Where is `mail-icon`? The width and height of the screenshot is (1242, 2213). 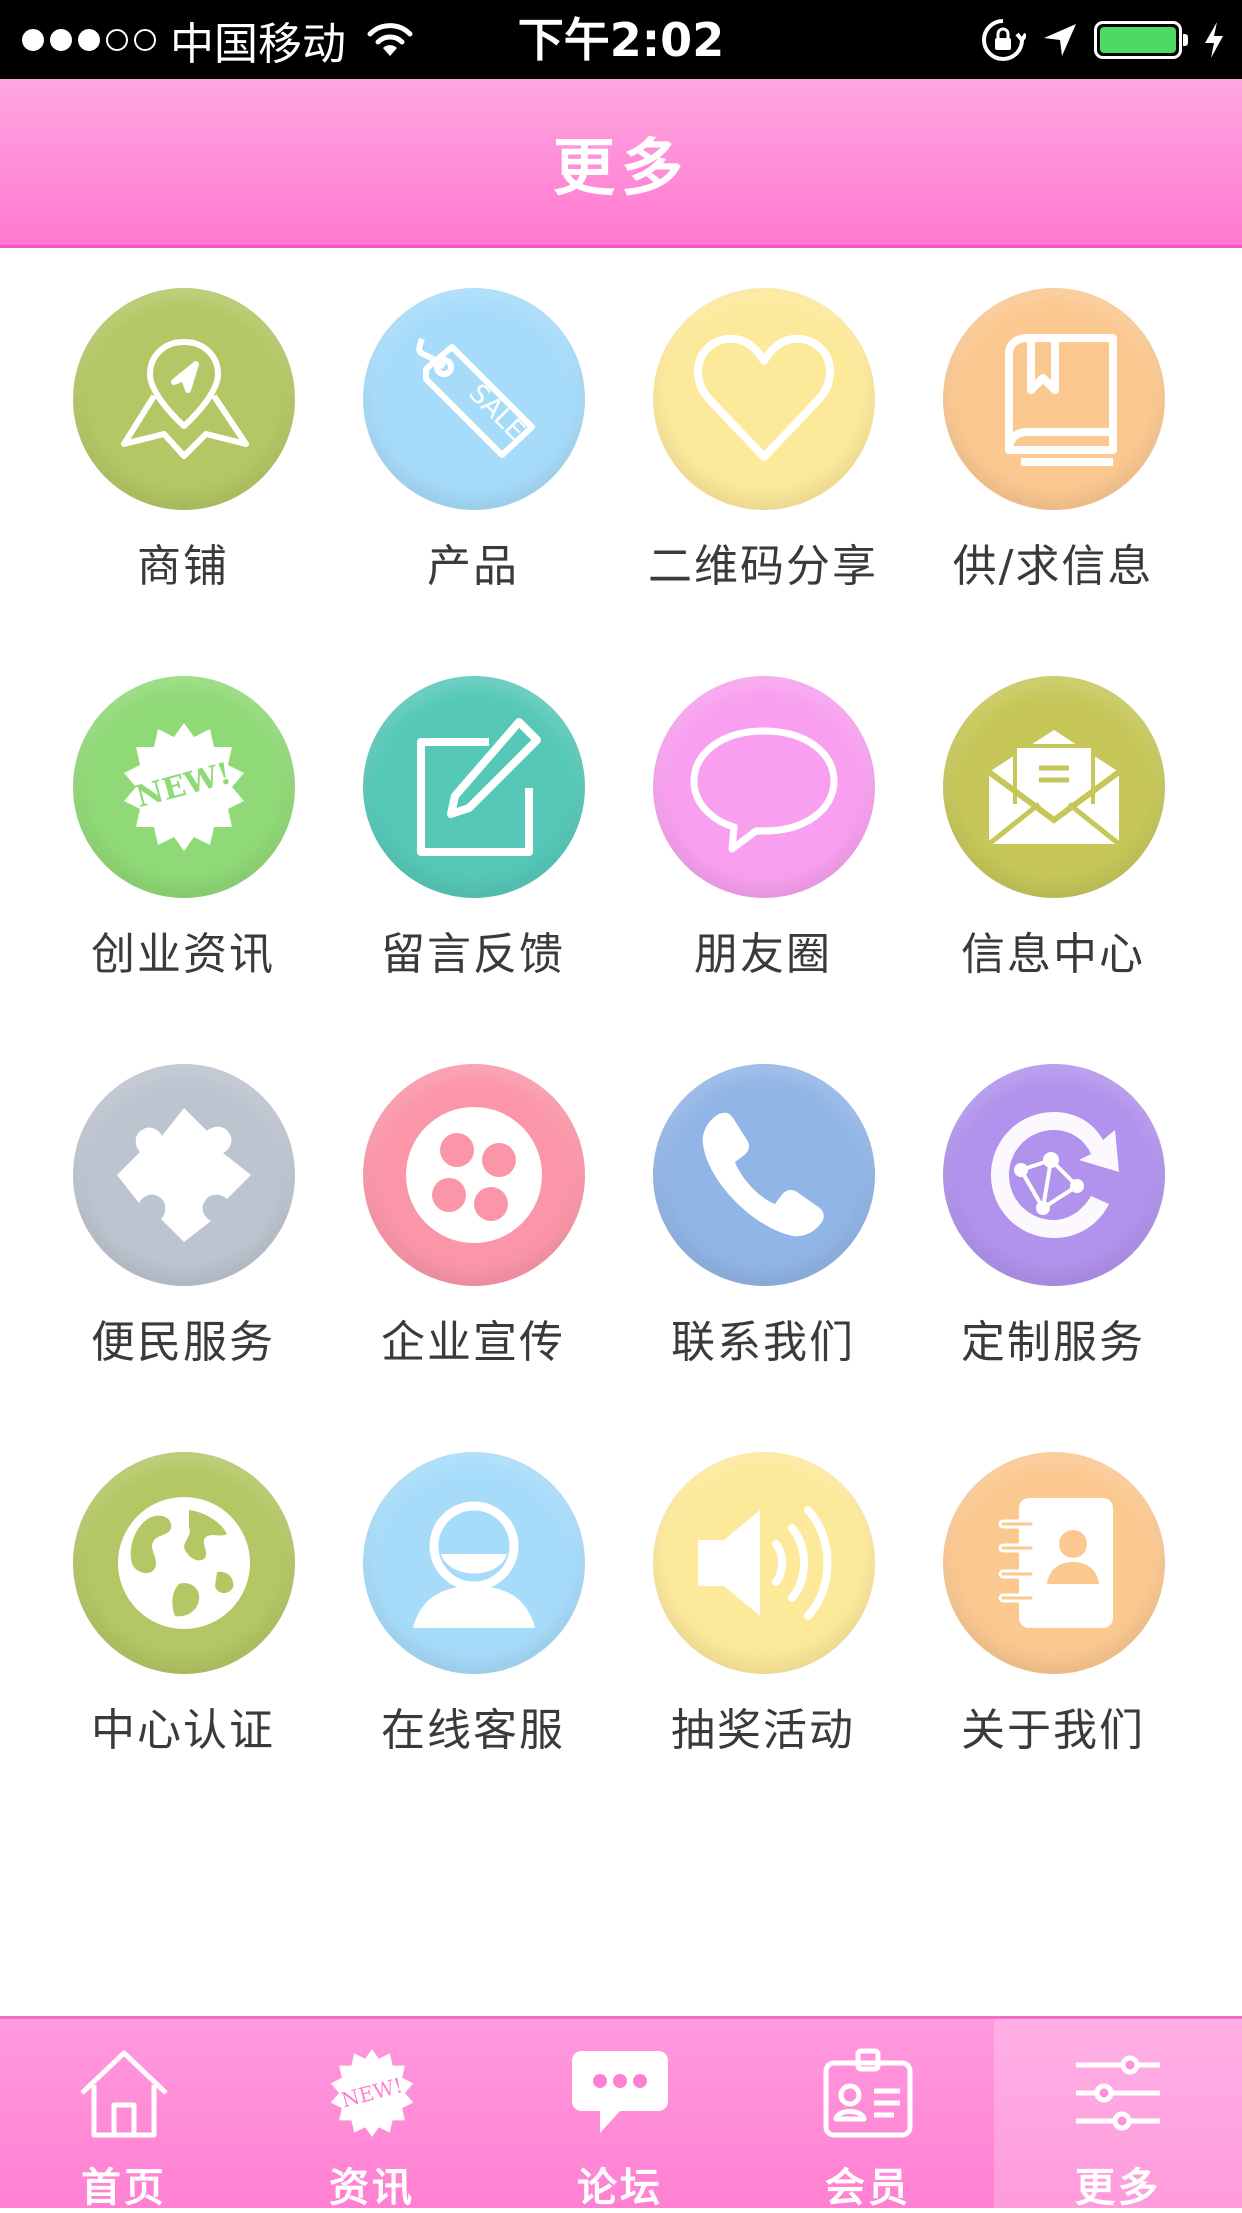
mail-icon is located at coordinates (1054, 787).